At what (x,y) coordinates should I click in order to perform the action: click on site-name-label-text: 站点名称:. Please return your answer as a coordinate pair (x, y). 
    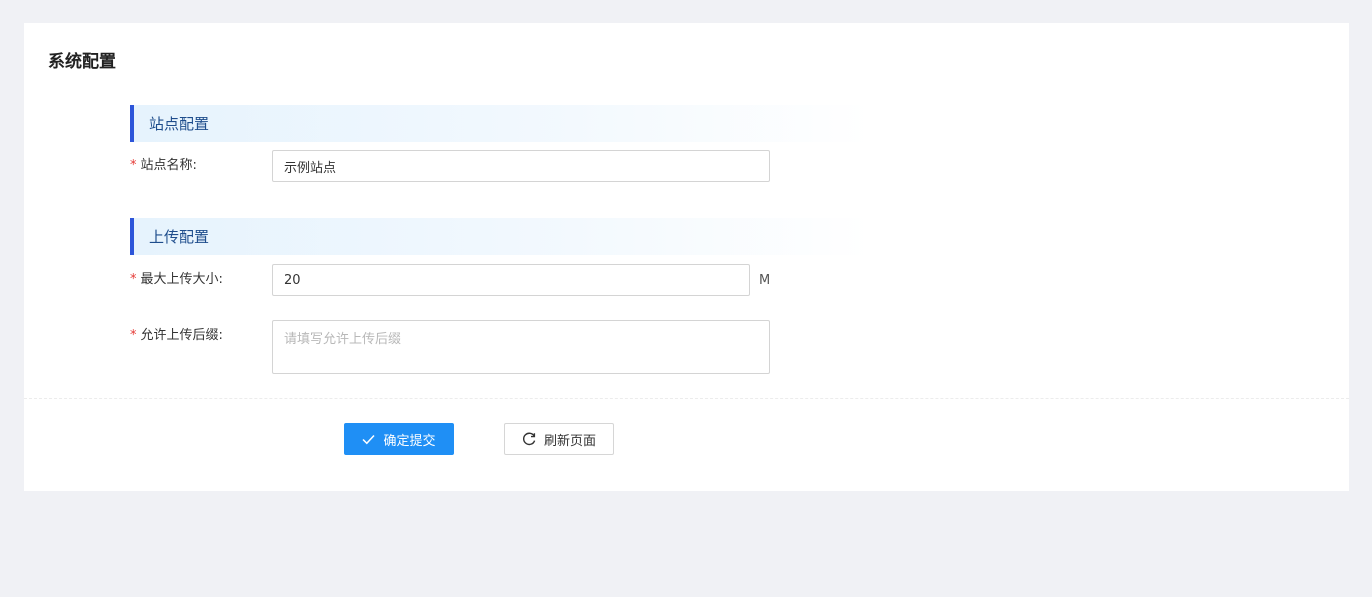
    Looking at the image, I should click on (168, 165).